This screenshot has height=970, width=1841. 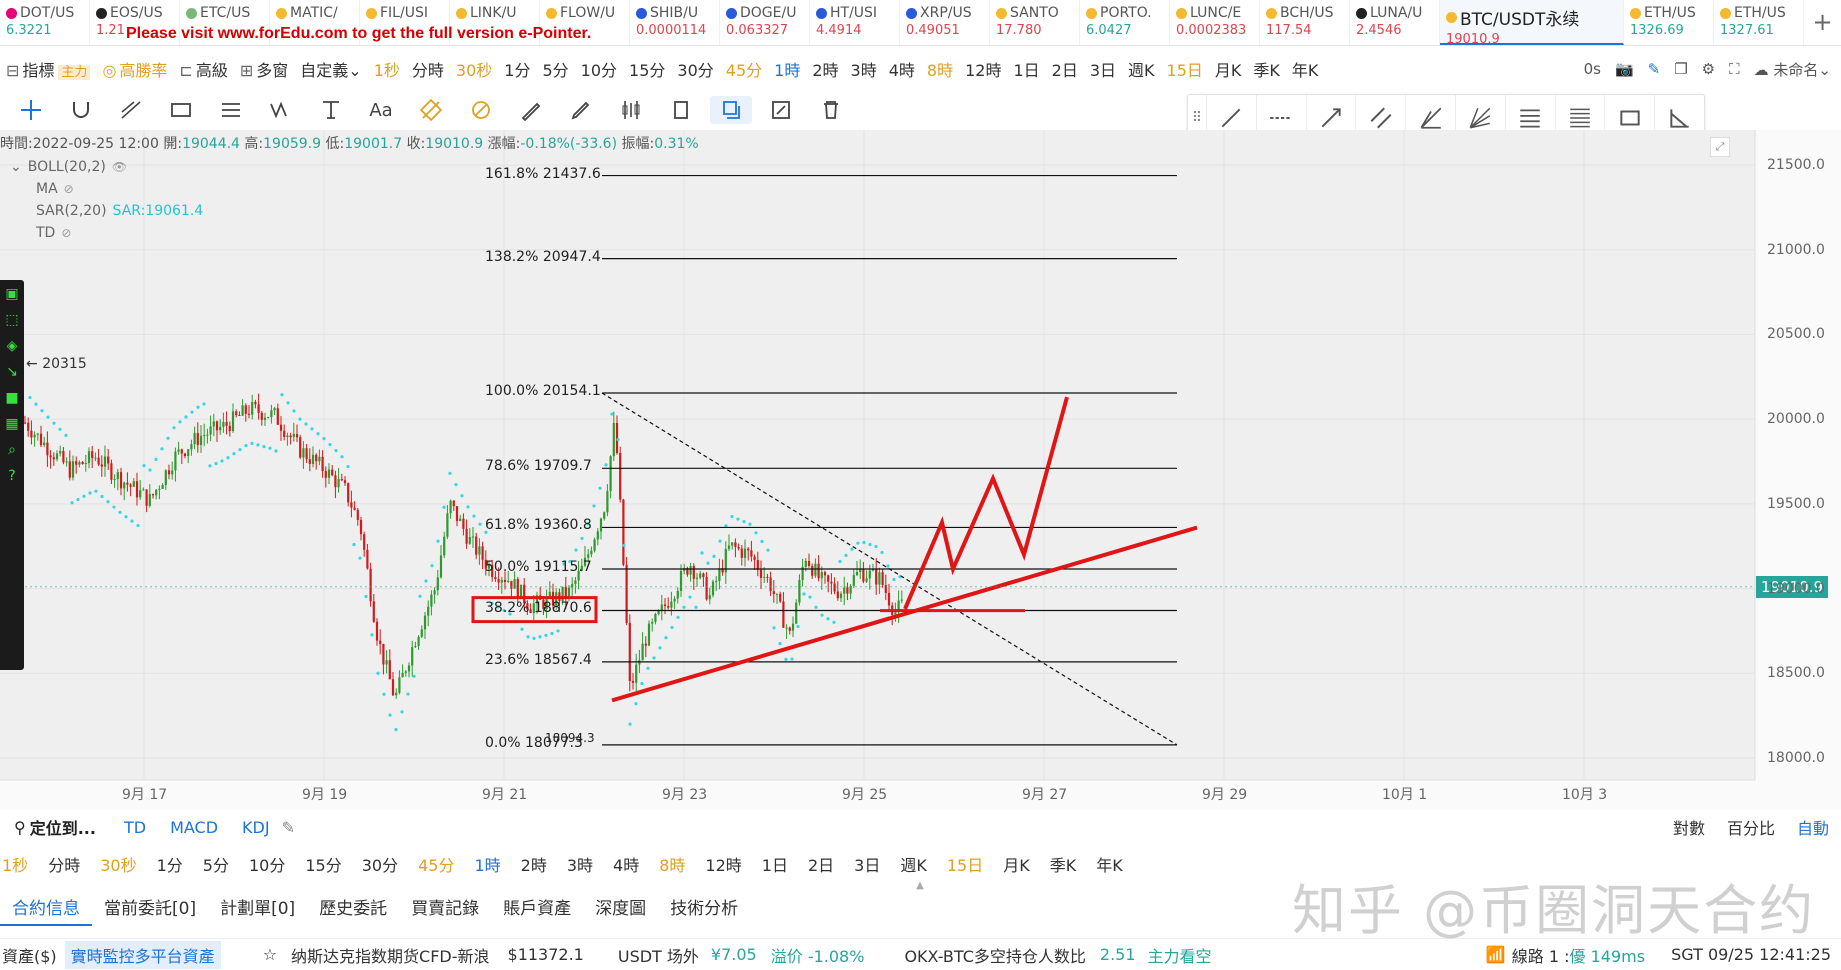 I want to click on star-icon: ☆, so click(x=270, y=954).